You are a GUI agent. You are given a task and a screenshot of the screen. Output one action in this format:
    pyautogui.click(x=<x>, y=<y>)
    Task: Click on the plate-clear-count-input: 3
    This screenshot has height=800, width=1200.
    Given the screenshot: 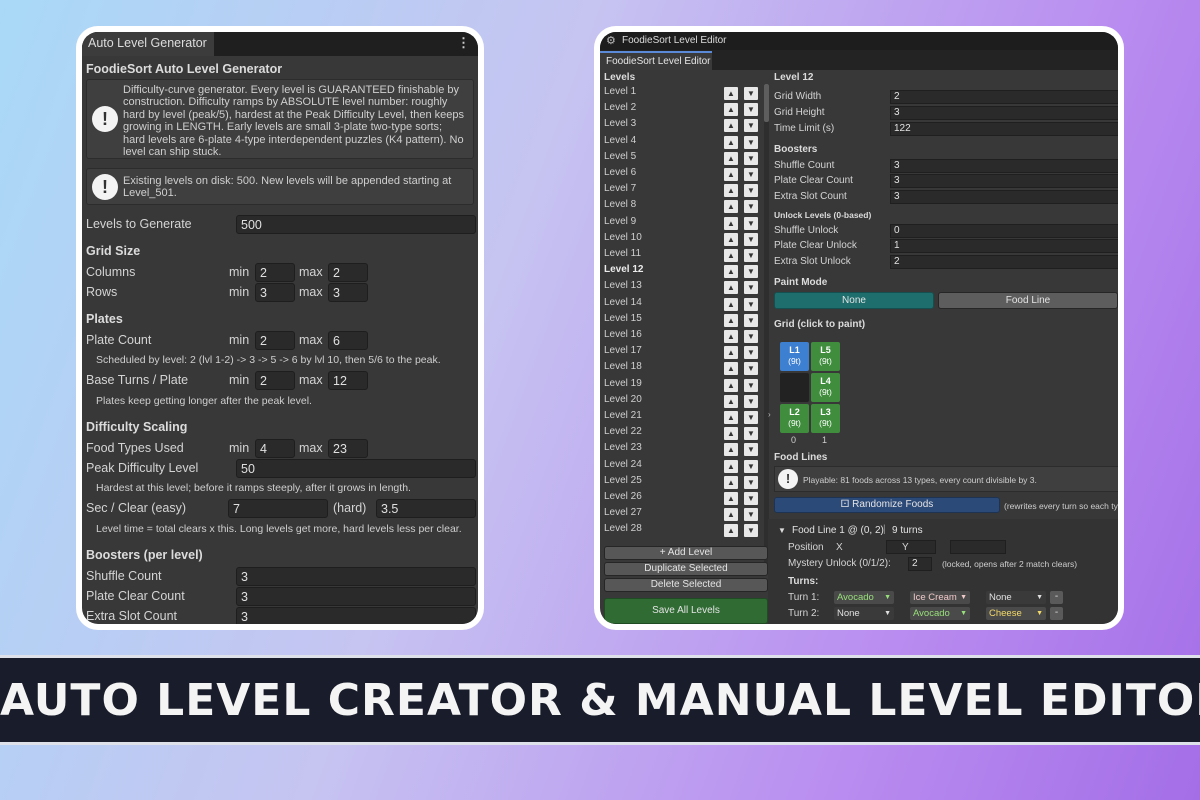 What is the action you would take?
    pyautogui.click(x=1004, y=181)
    